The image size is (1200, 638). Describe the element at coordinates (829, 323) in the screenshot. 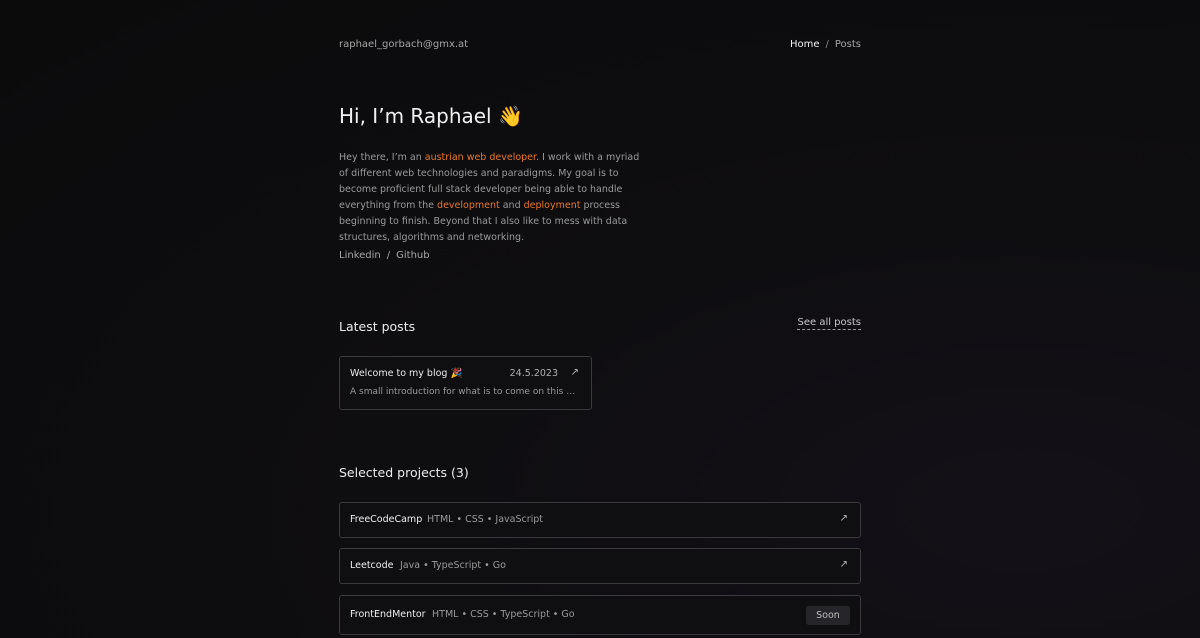

I see `see-all-posts-link: See all posts` at that location.